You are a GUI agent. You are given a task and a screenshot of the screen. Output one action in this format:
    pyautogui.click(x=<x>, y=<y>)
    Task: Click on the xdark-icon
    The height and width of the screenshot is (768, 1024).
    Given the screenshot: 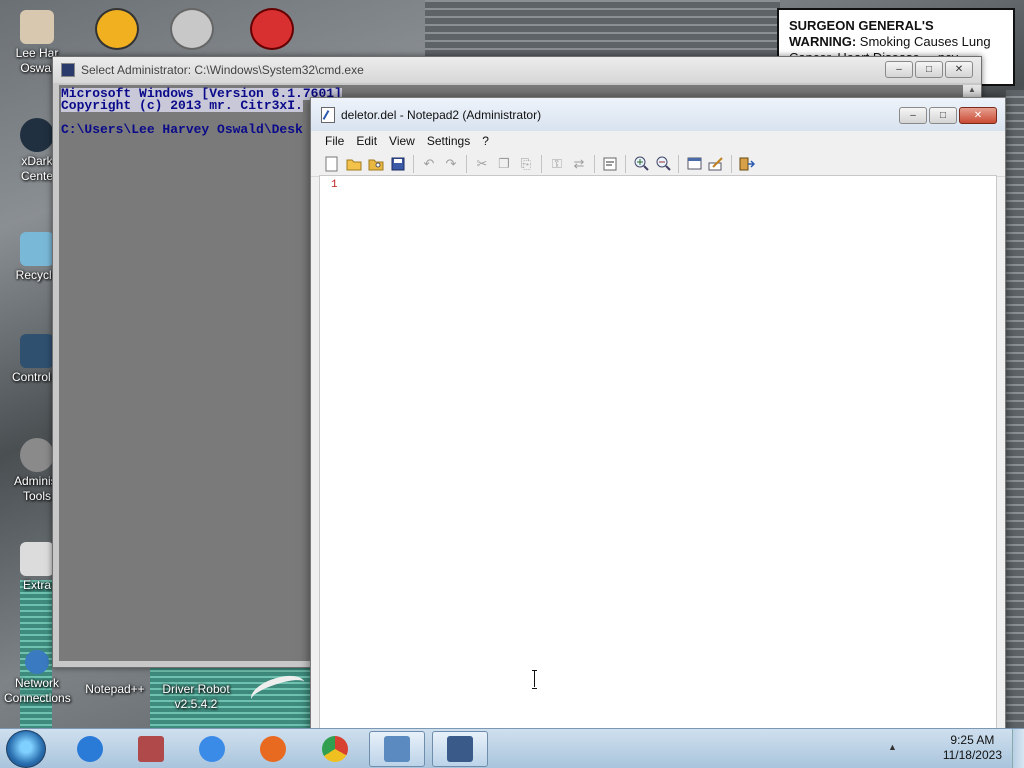 What is the action you would take?
    pyautogui.click(x=37, y=135)
    